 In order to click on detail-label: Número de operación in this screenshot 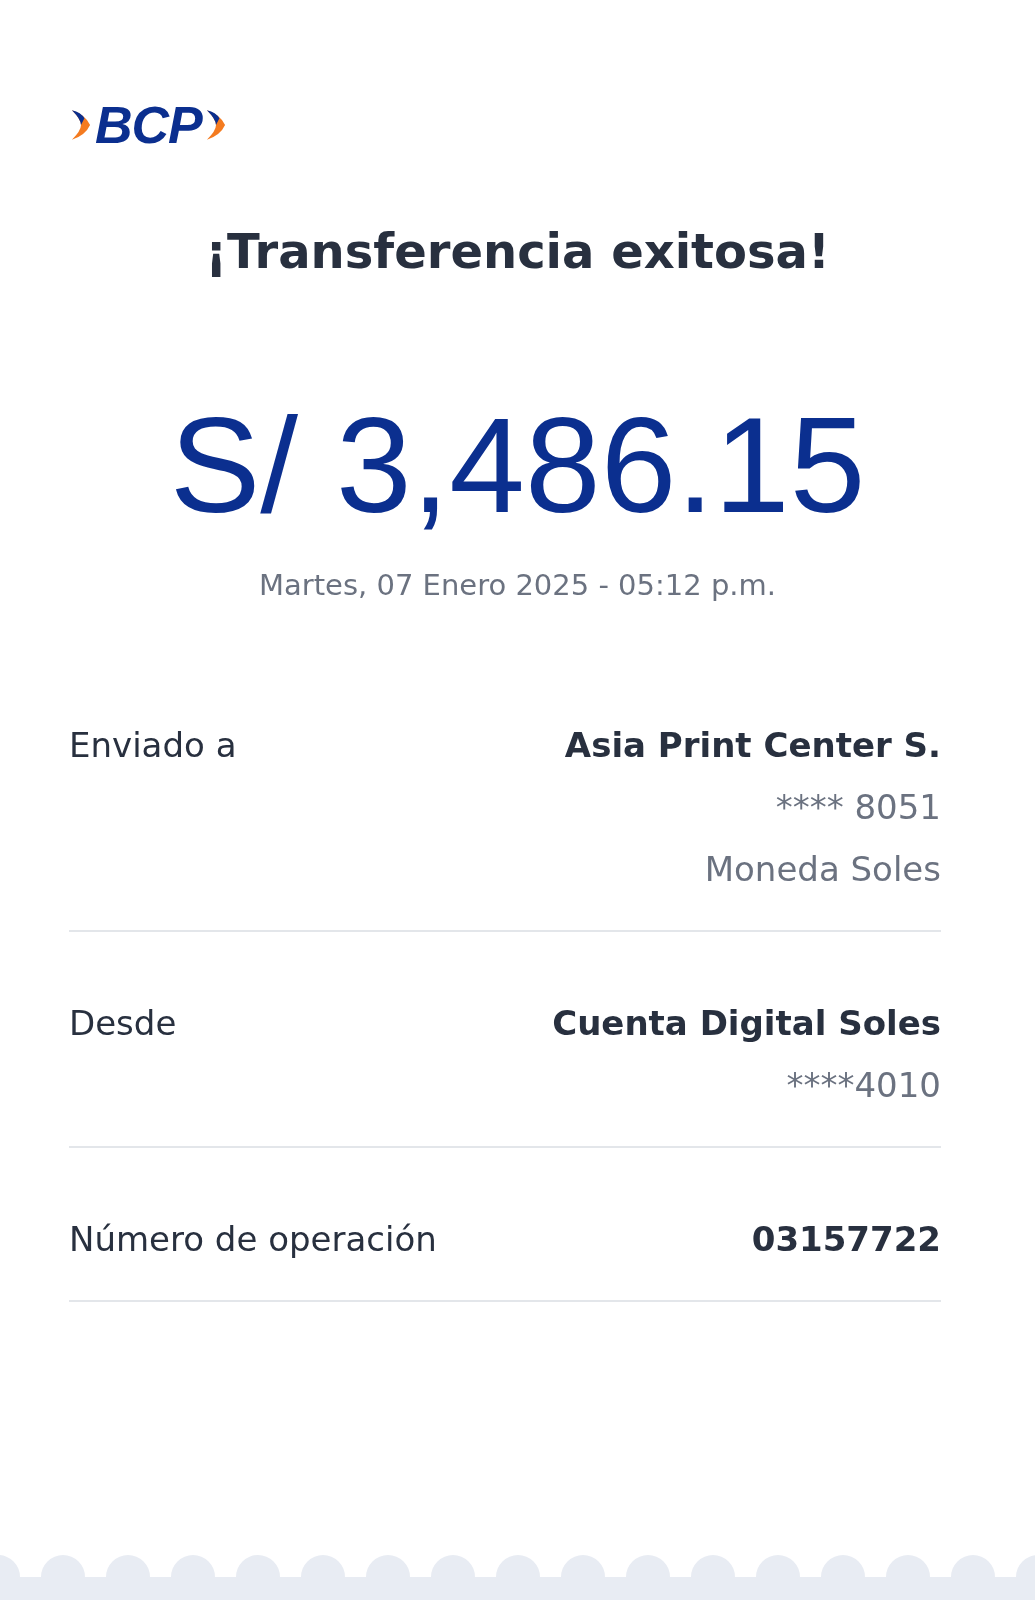, I will do `click(253, 1240)`.